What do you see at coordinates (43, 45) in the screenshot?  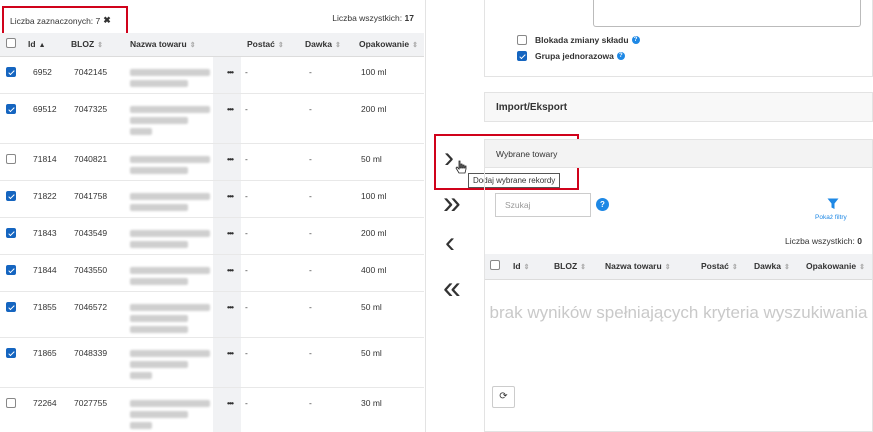 I see `column-id: Id ▲` at bounding box center [43, 45].